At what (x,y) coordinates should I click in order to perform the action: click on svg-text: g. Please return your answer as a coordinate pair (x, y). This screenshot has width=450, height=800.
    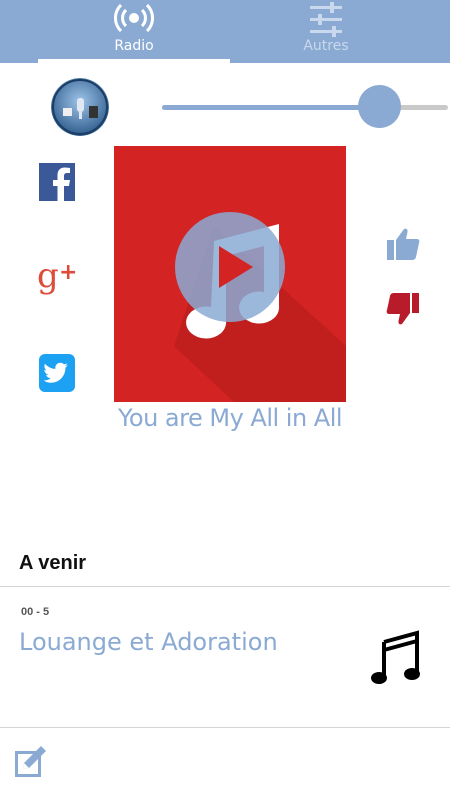
    Looking at the image, I should click on (48, 276).